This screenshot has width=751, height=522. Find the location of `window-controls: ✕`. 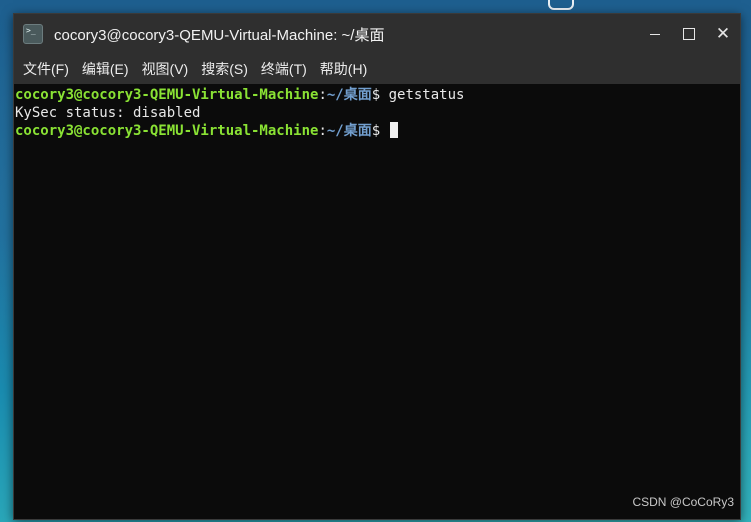

window-controls: ✕ is located at coordinates (689, 34).